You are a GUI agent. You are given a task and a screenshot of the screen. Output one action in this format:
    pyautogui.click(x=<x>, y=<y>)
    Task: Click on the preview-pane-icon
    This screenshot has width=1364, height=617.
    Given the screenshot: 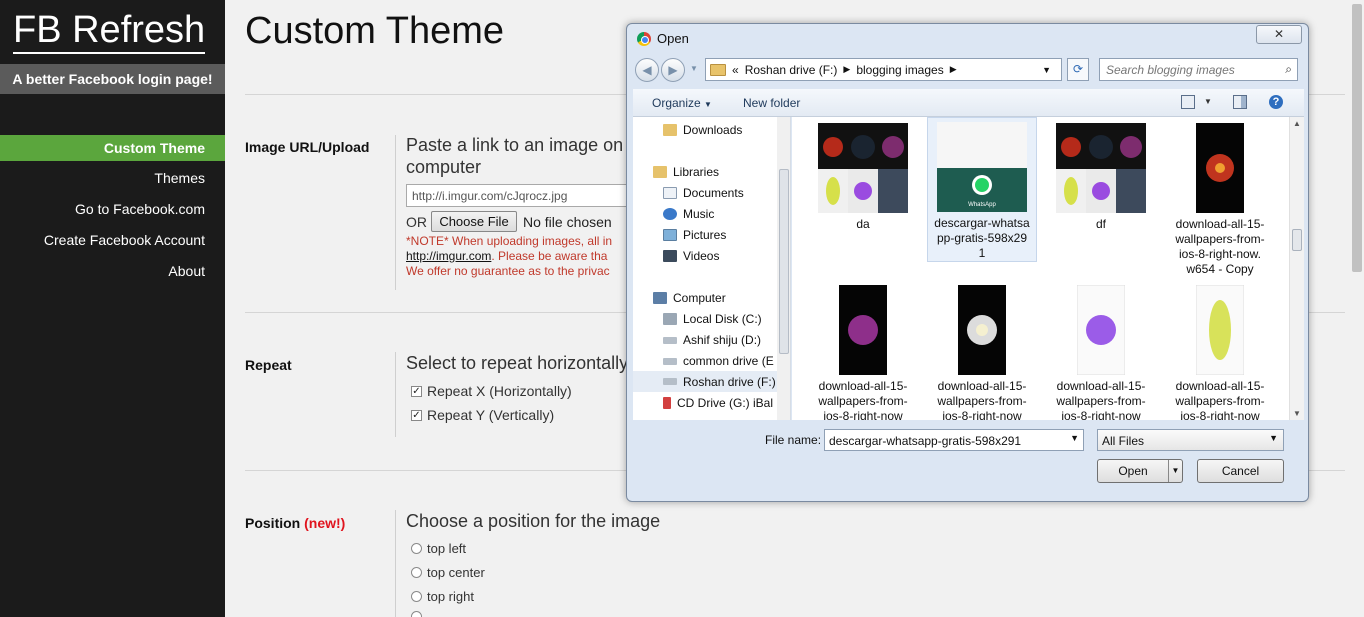 What is the action you would take?
    pyautogui.click(x=1240, y=102)
    